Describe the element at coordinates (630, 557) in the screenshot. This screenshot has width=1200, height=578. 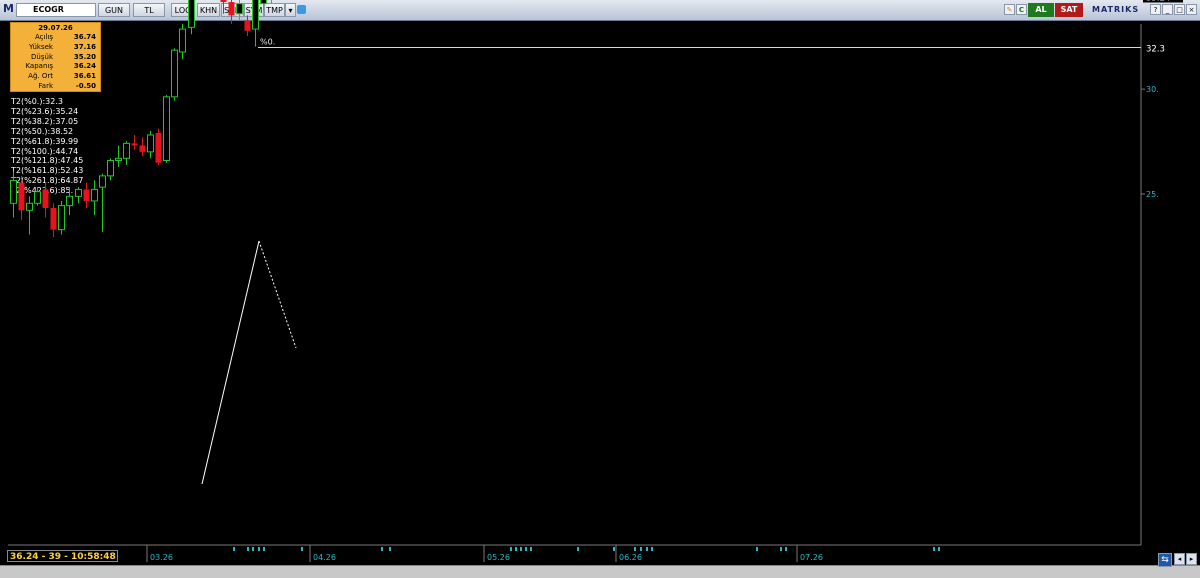
I see `x-tick-label: 06.26` at that location.